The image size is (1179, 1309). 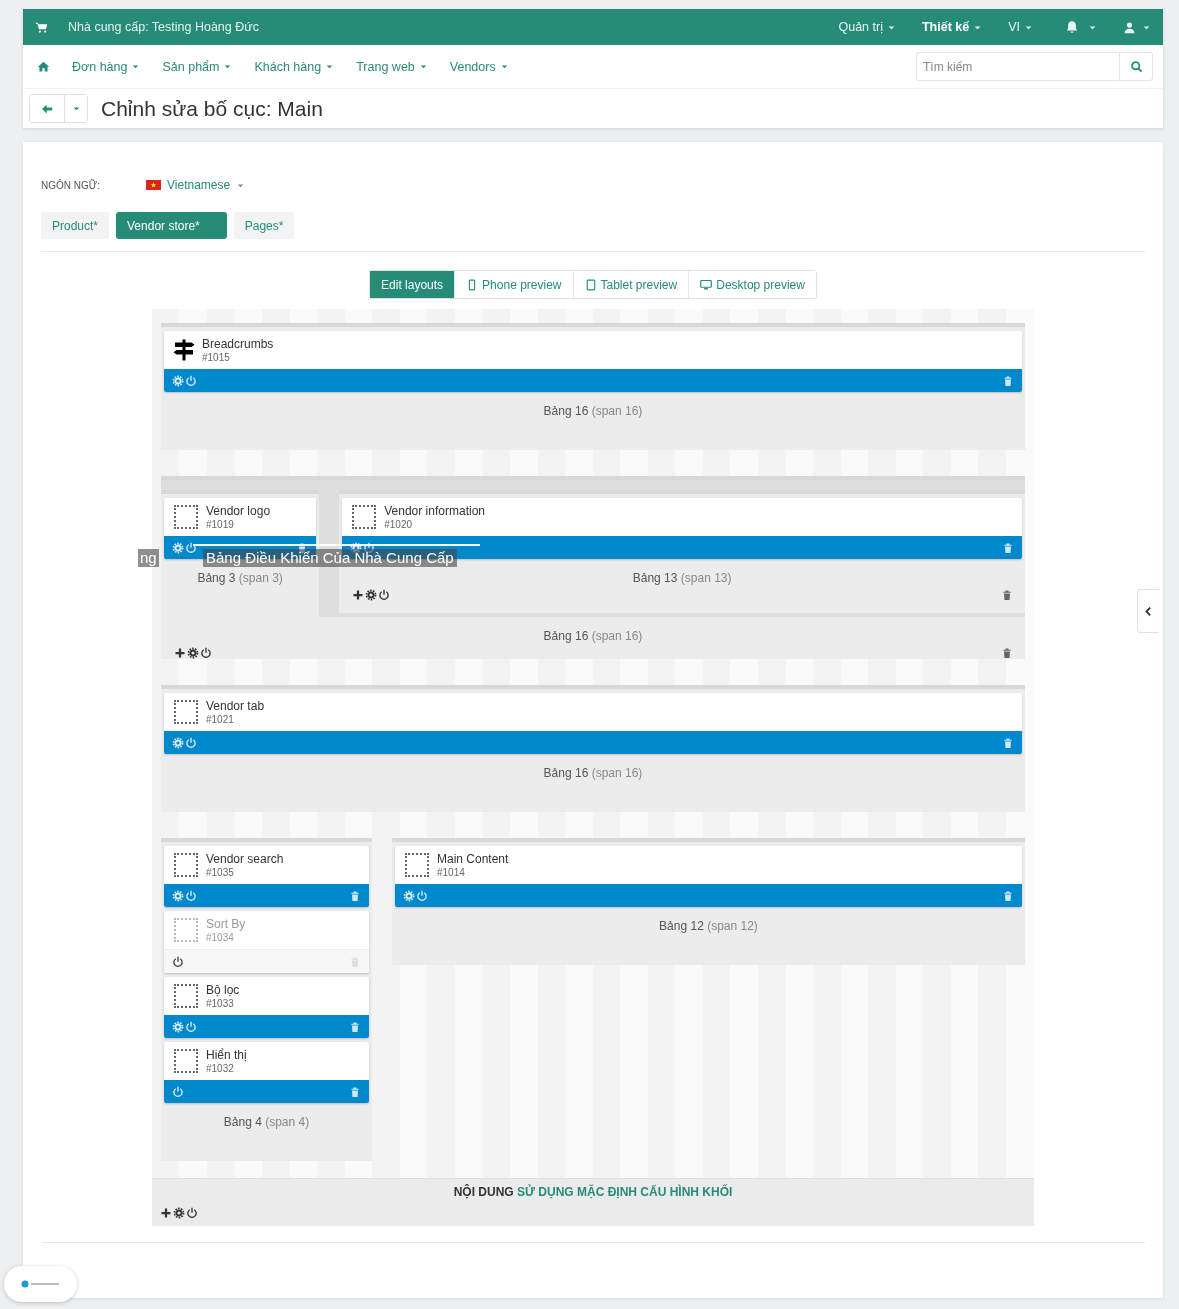 What do you see at coordinates (294, 66) in the screenshot?
I see `nav-item: Khách hàng` at bounding box center [294, 66].